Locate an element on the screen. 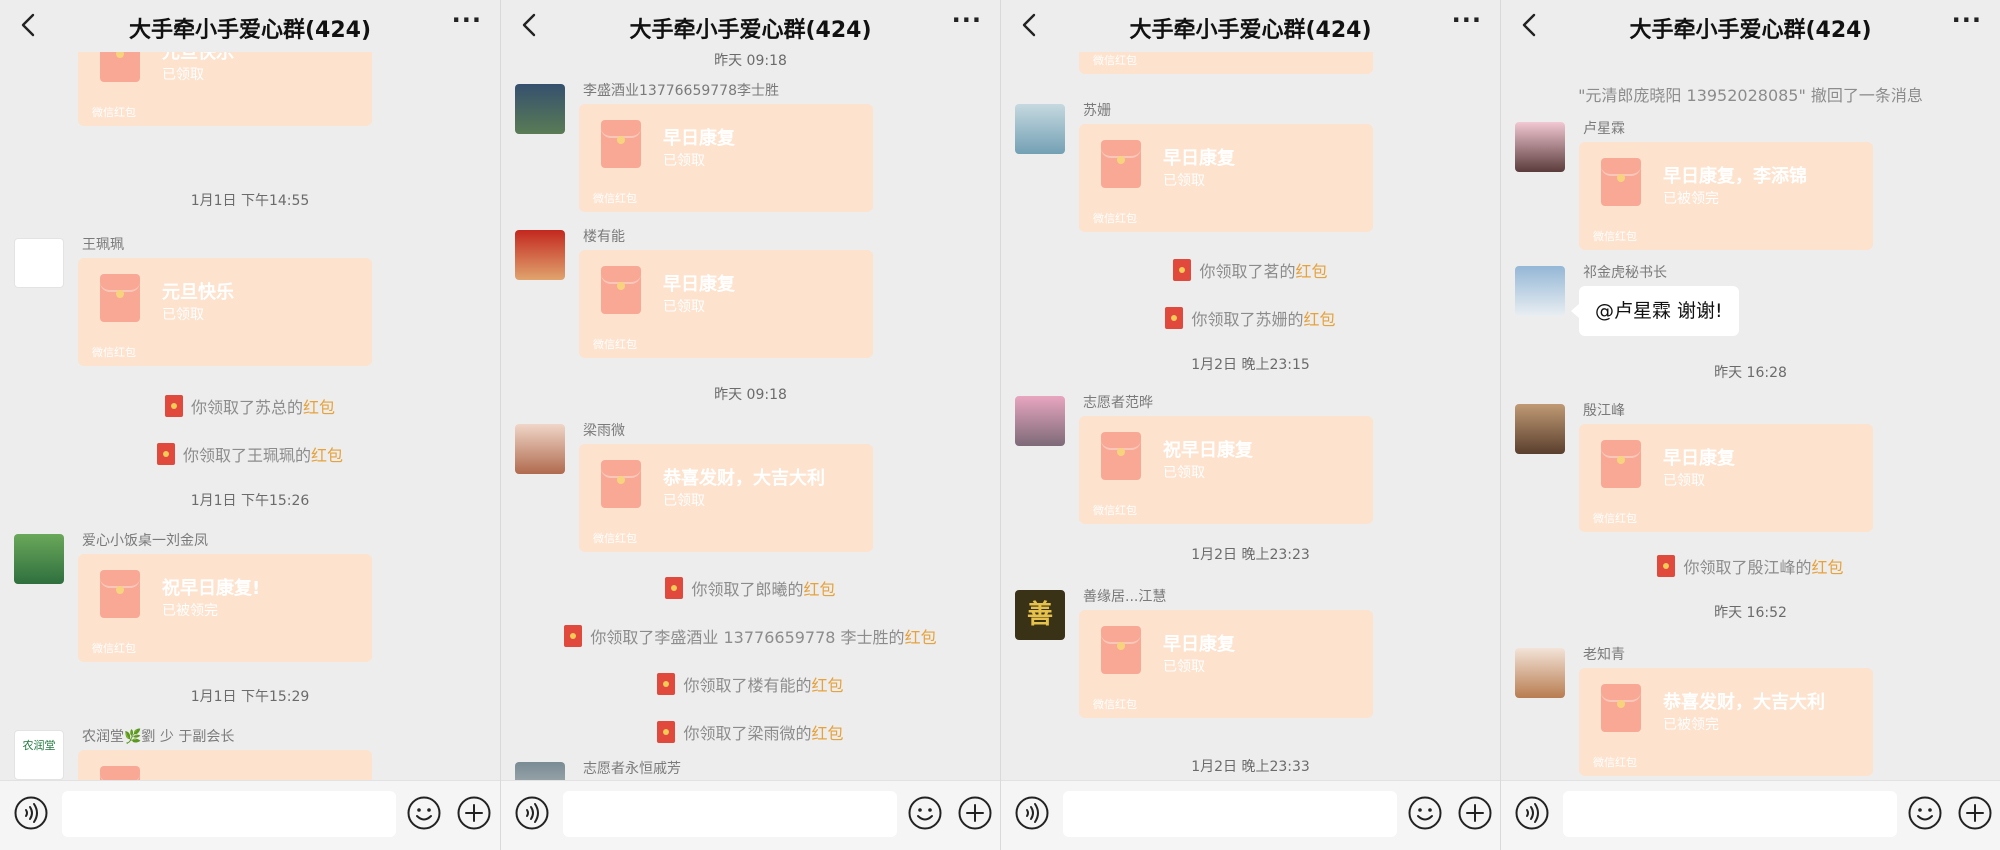  packet-received-notice: 你领取了楼有能的红包 is located at coordinates (750, 684).